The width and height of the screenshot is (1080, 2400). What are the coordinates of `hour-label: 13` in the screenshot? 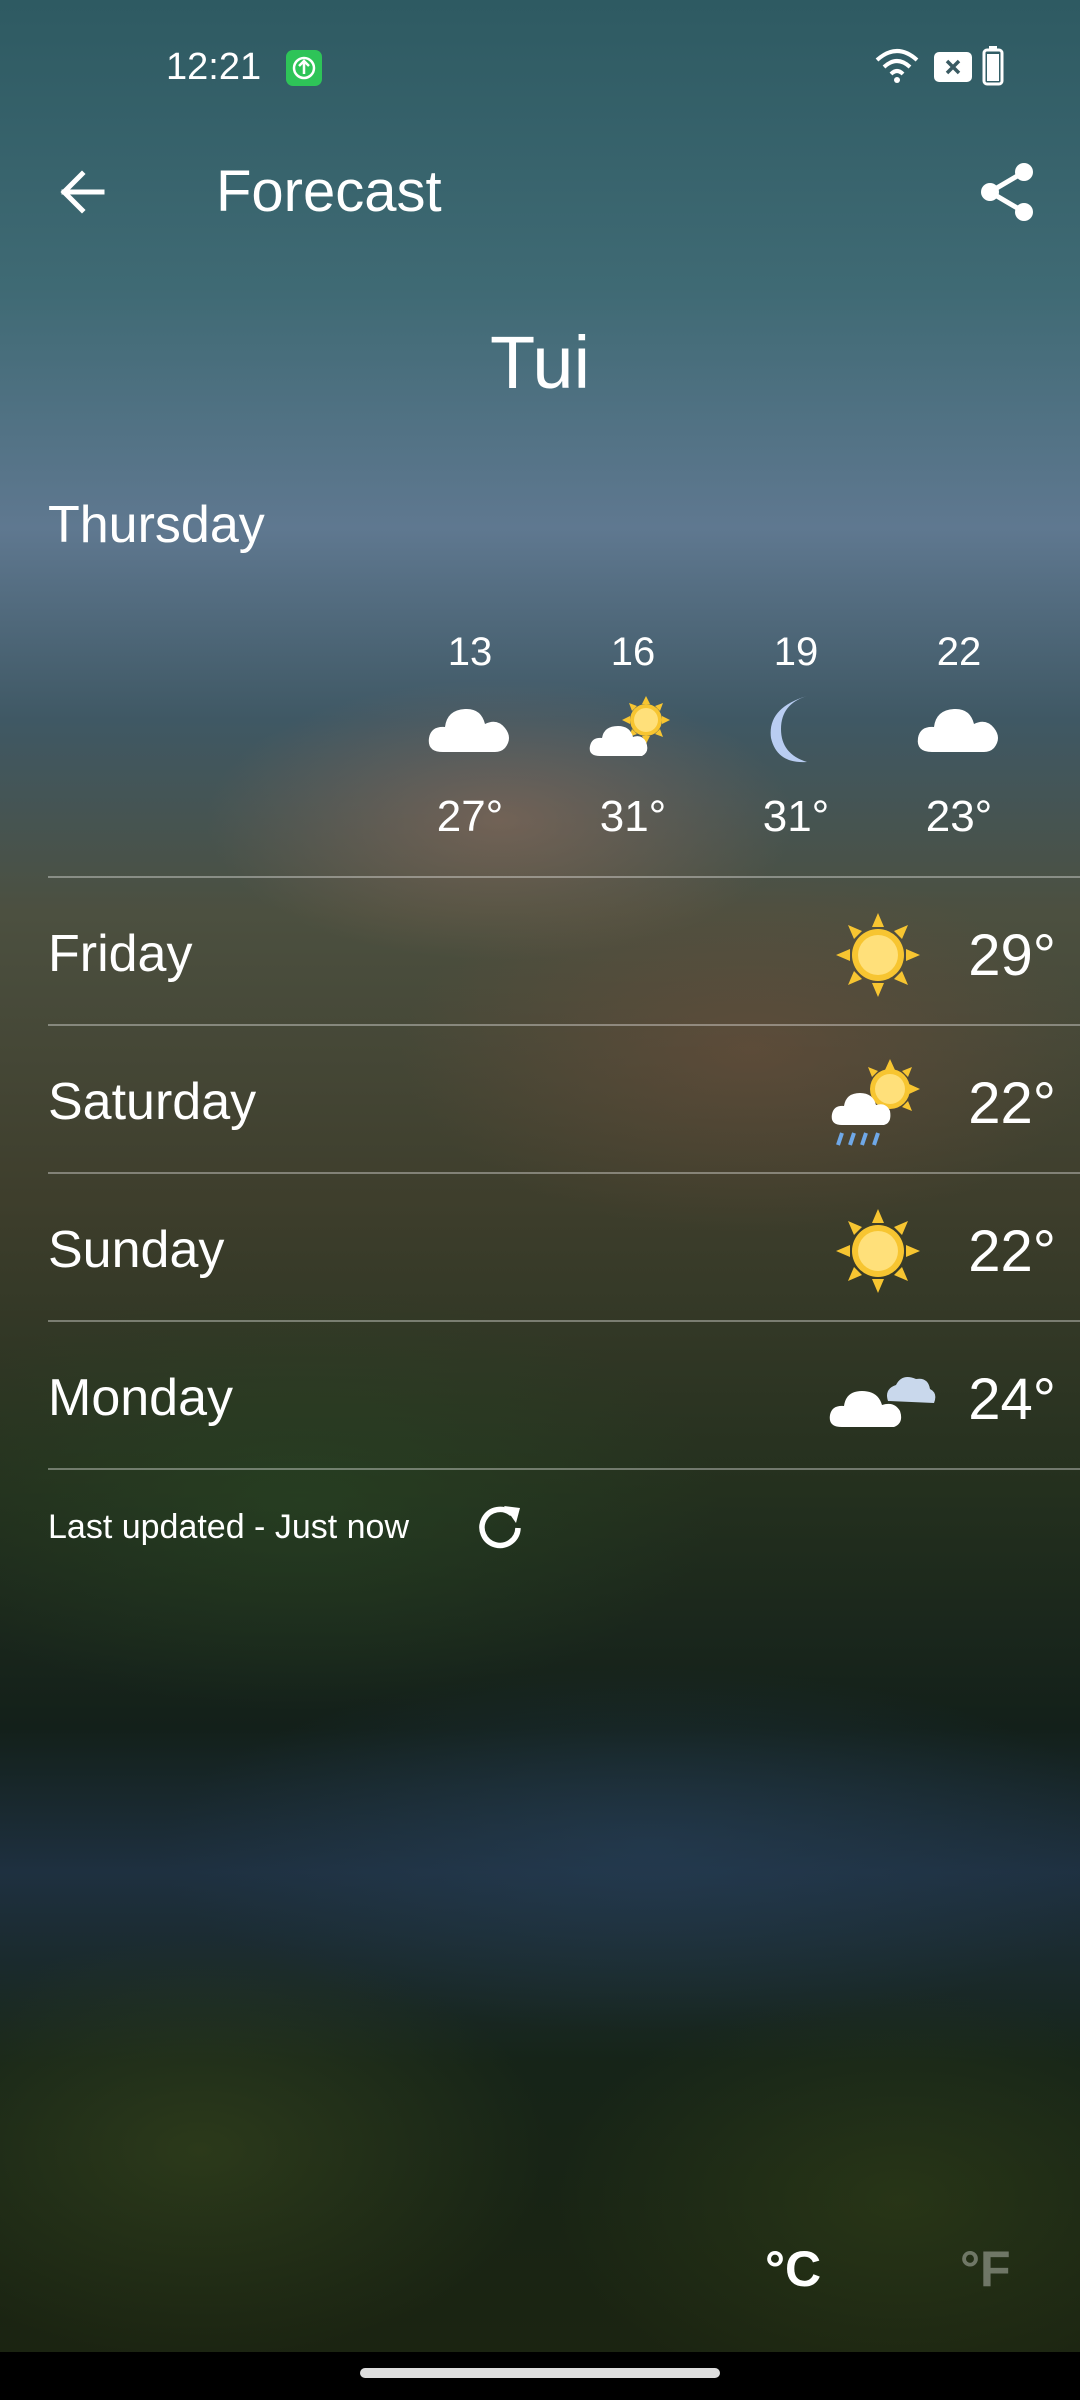 It's located at (470, 652).